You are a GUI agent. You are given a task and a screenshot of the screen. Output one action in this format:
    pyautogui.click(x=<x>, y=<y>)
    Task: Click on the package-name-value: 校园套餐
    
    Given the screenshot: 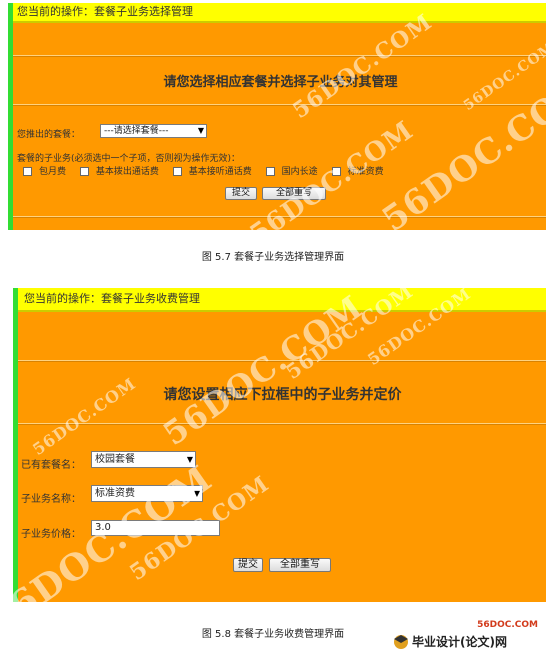 What is the action you would take?
    pyautogui.click(x=115, y=459)
    